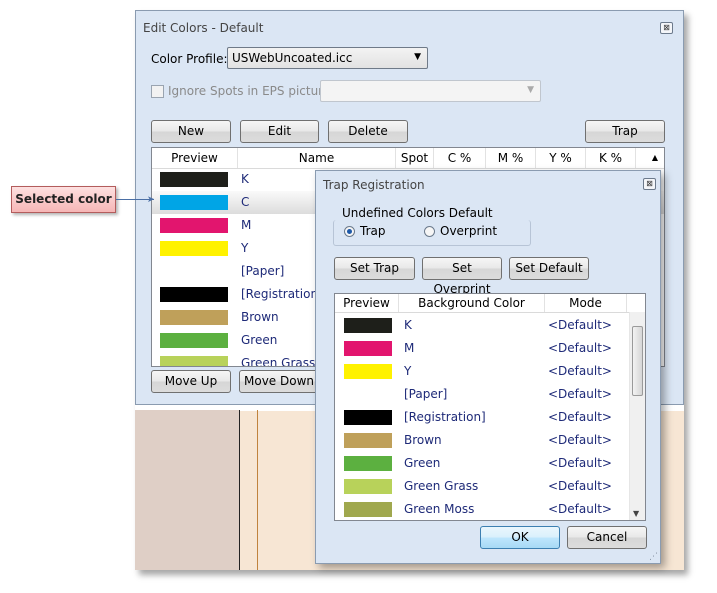 The image size is (717, 593). I want to click on trap-dialog-title: Trap Registration, so click(374, 185).